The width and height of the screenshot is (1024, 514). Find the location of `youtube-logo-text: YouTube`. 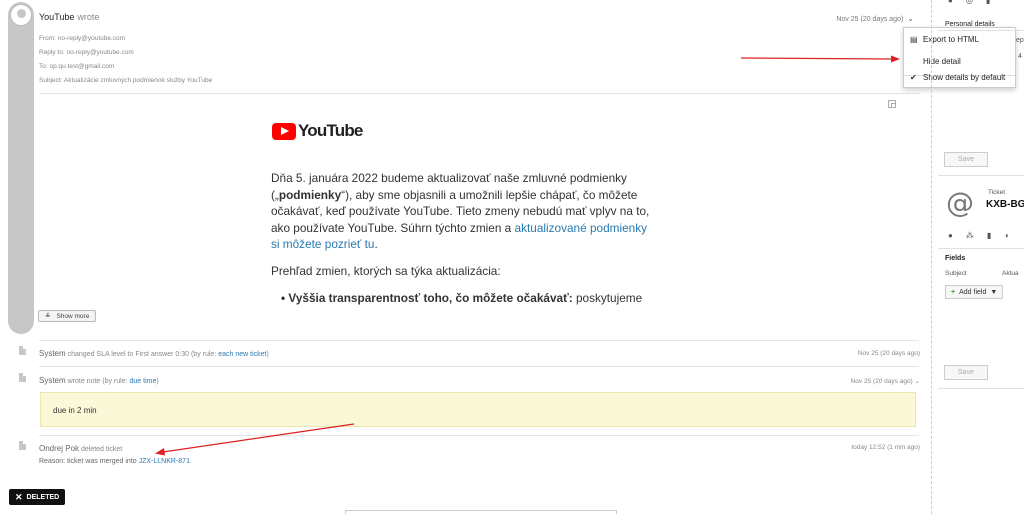

youtube-logo-text: YouTube is located at coordinates (330, 130).